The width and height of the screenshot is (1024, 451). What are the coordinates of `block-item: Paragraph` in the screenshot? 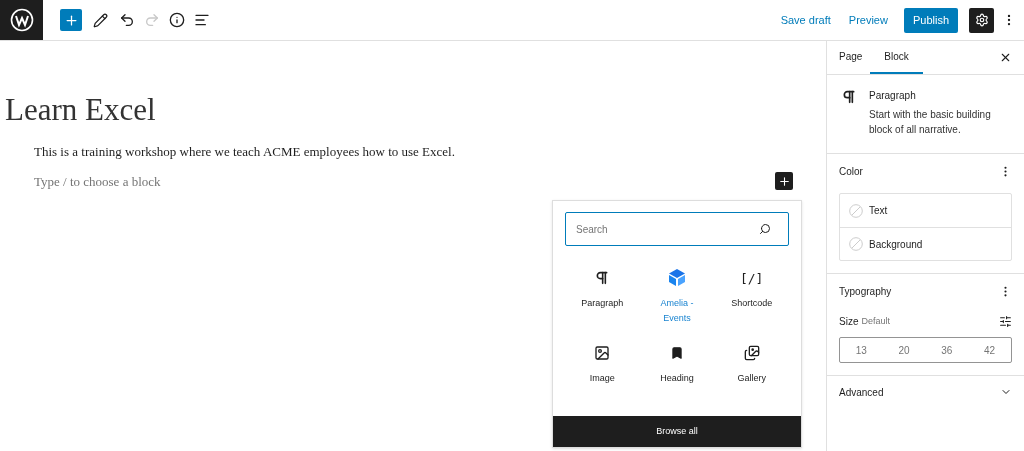 It's located at (602, 295).